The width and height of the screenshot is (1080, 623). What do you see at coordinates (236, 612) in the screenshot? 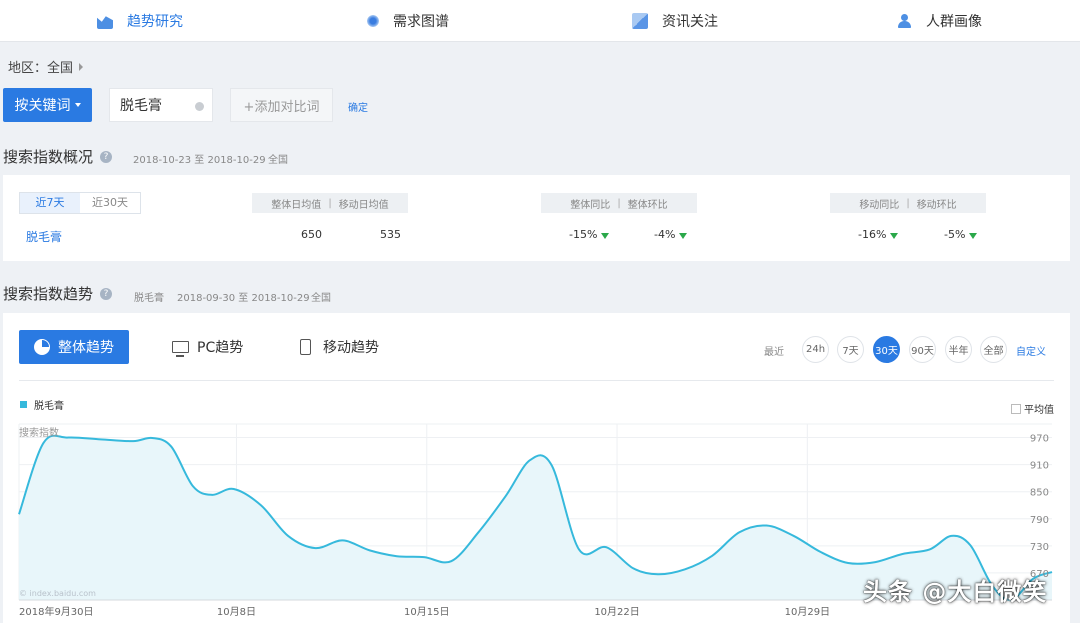
I see `x-tick-label: 10月8日` at bounding box center [236, 612].